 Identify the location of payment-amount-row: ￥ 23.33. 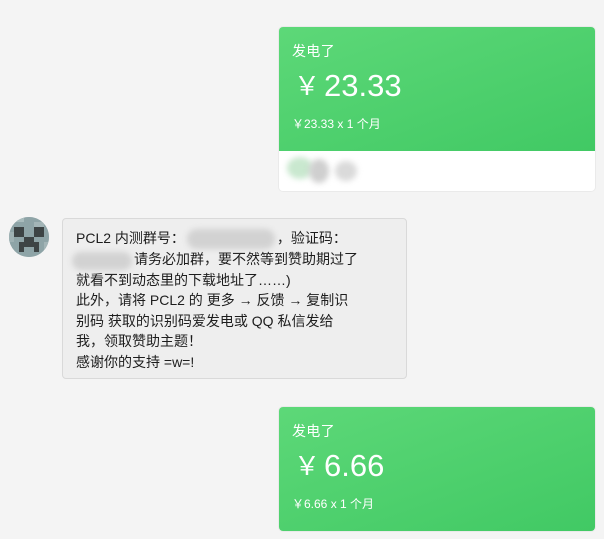
(437, 86).